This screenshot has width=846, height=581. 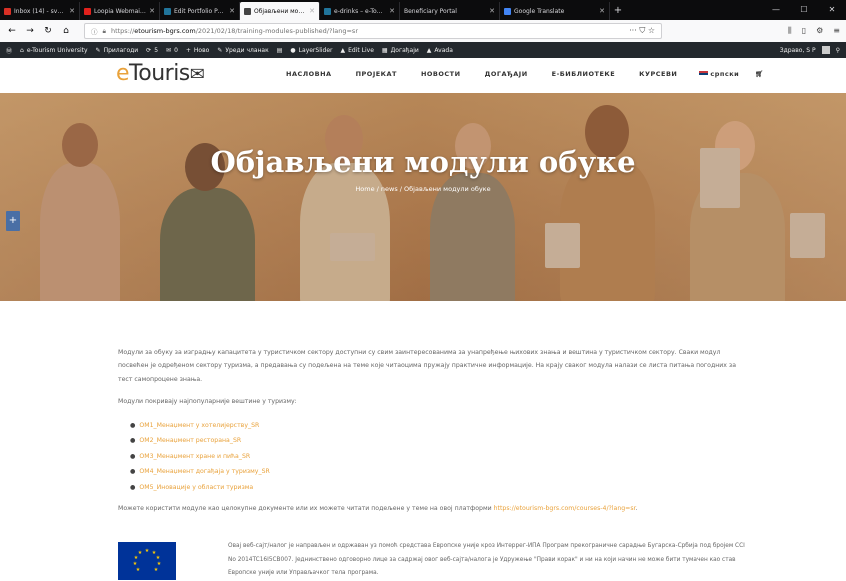 What do you see at coordinates (441, 74) in the screenshot?
I see `menu-item-news: НОВОСТИ` at bounding box center [441, 74].